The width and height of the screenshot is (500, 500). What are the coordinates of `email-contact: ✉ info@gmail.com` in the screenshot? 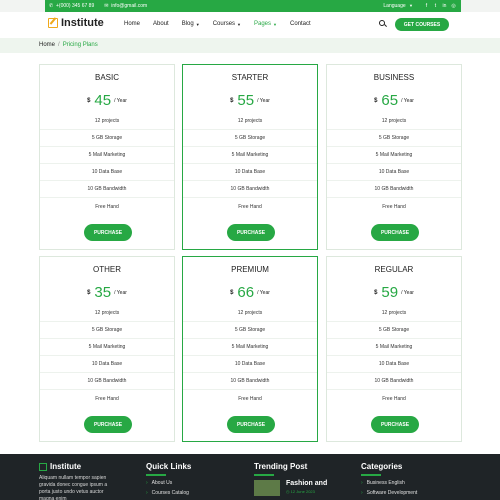 It's located at (125, 6).